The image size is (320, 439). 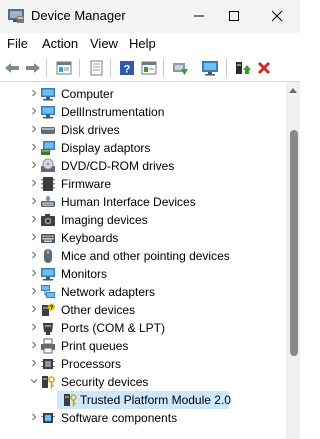 I want to click on tree-item-dvd-cd-rom-drives: DVD/CD-ROM drives, so click(x=143, y=166).